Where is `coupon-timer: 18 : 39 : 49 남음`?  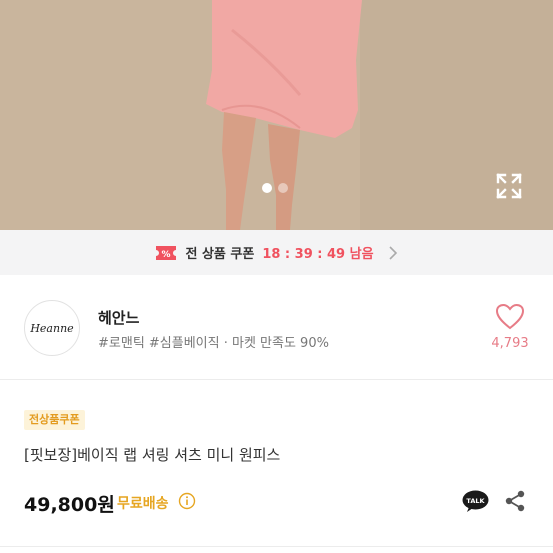
coupon-timer: 18 : 39 : 49 남음 is located at coordinates (318, 254).